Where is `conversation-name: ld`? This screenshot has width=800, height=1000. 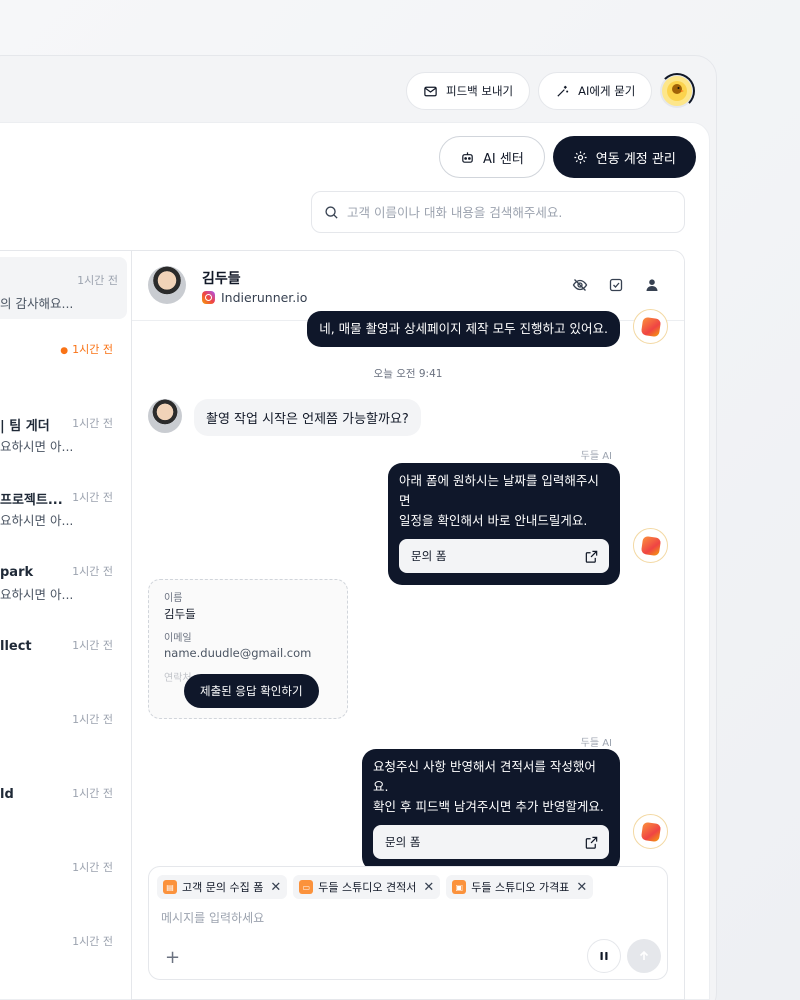 conversation-name: ld is located at coordinates (7, 794).